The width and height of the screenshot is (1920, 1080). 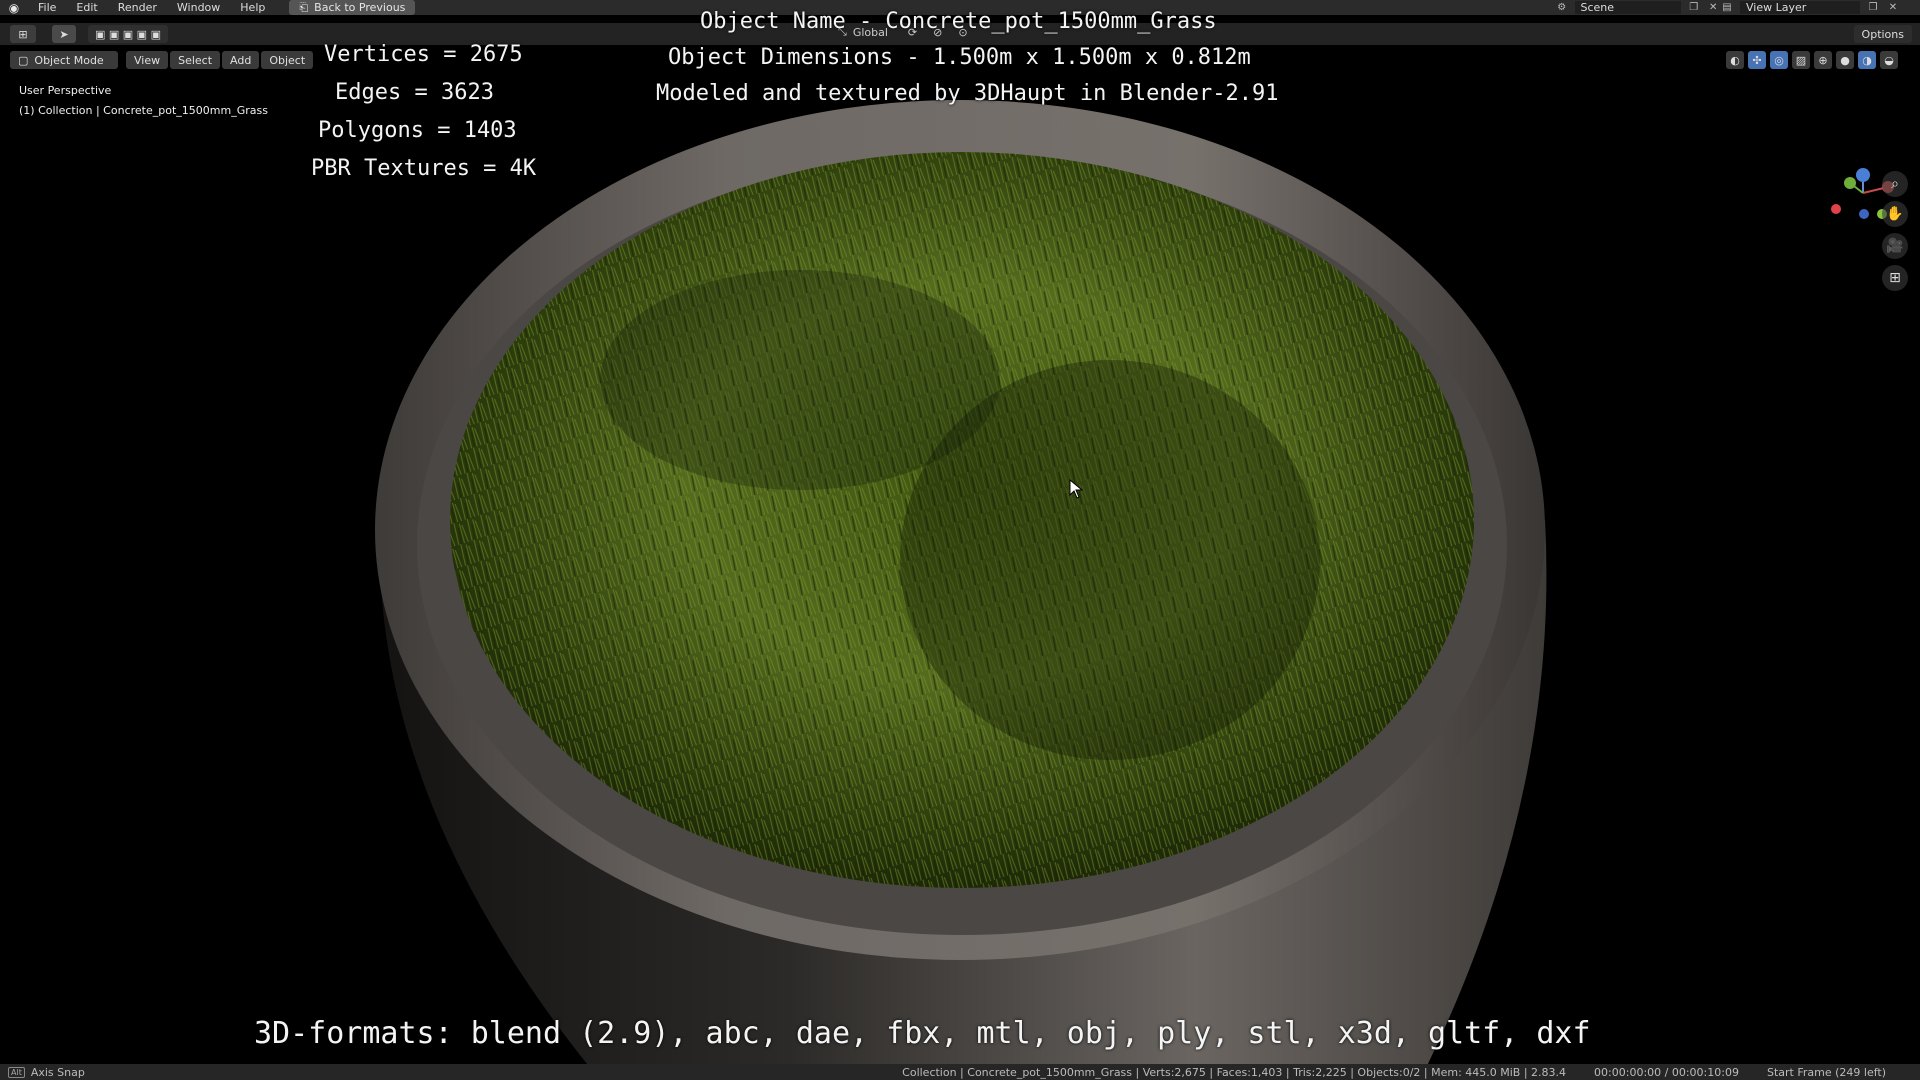 I want to click on scene-selector: ⚙ Scene ❐ ✕, so click(x=1637, y=7).